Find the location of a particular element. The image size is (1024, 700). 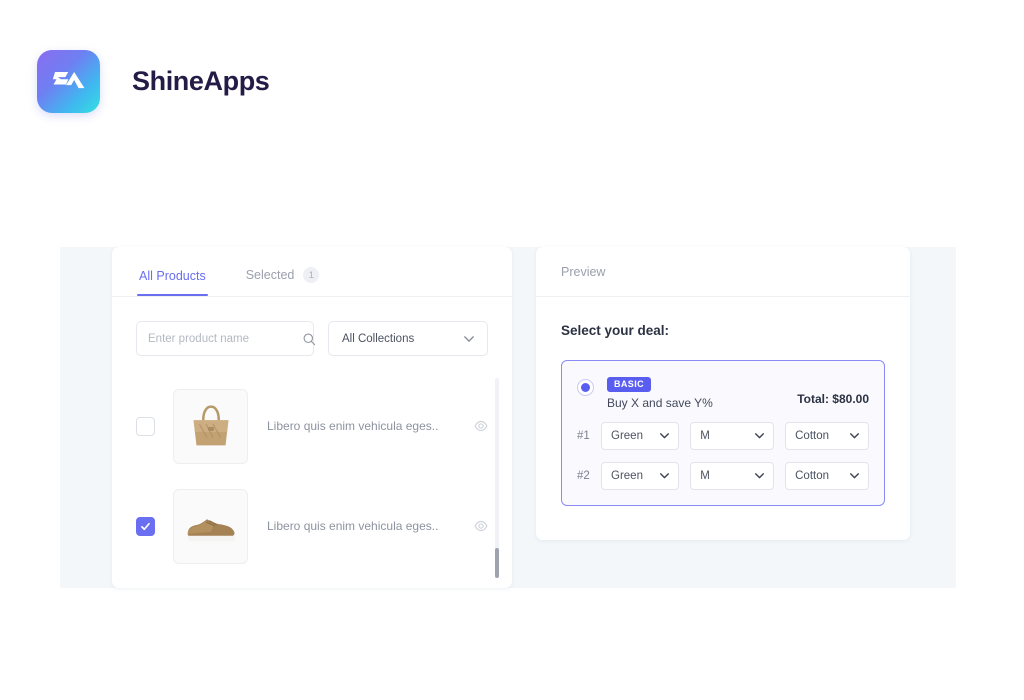

product-thumbnail-sneaker is located at coordinates (210, 526).